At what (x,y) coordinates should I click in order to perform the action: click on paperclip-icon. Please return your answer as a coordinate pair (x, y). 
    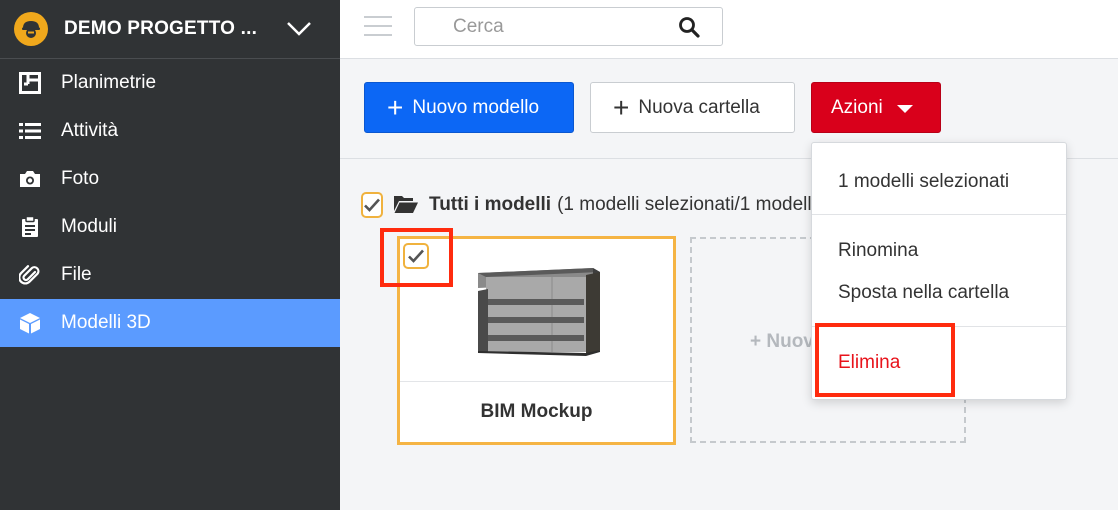
    Looking at the image, I should click on (30, 275).